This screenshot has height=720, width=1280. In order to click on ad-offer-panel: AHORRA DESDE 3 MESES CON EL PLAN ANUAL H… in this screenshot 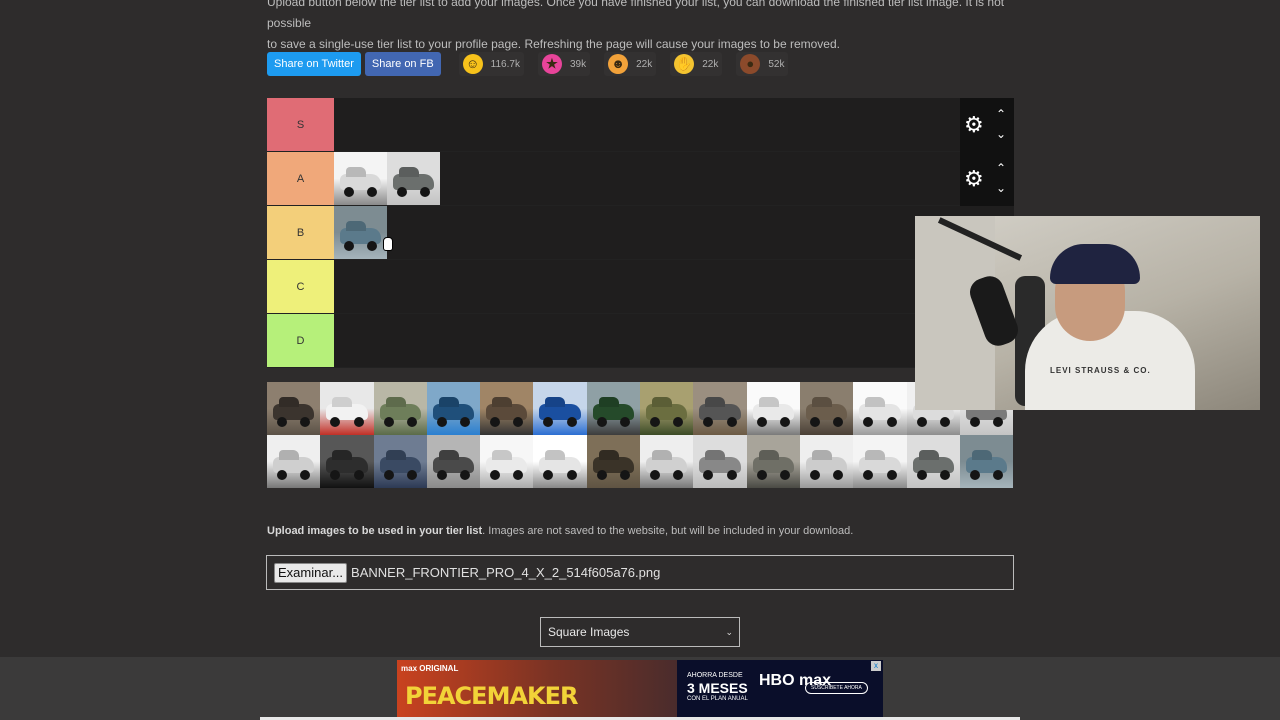, I will do `click(780, 689)`.